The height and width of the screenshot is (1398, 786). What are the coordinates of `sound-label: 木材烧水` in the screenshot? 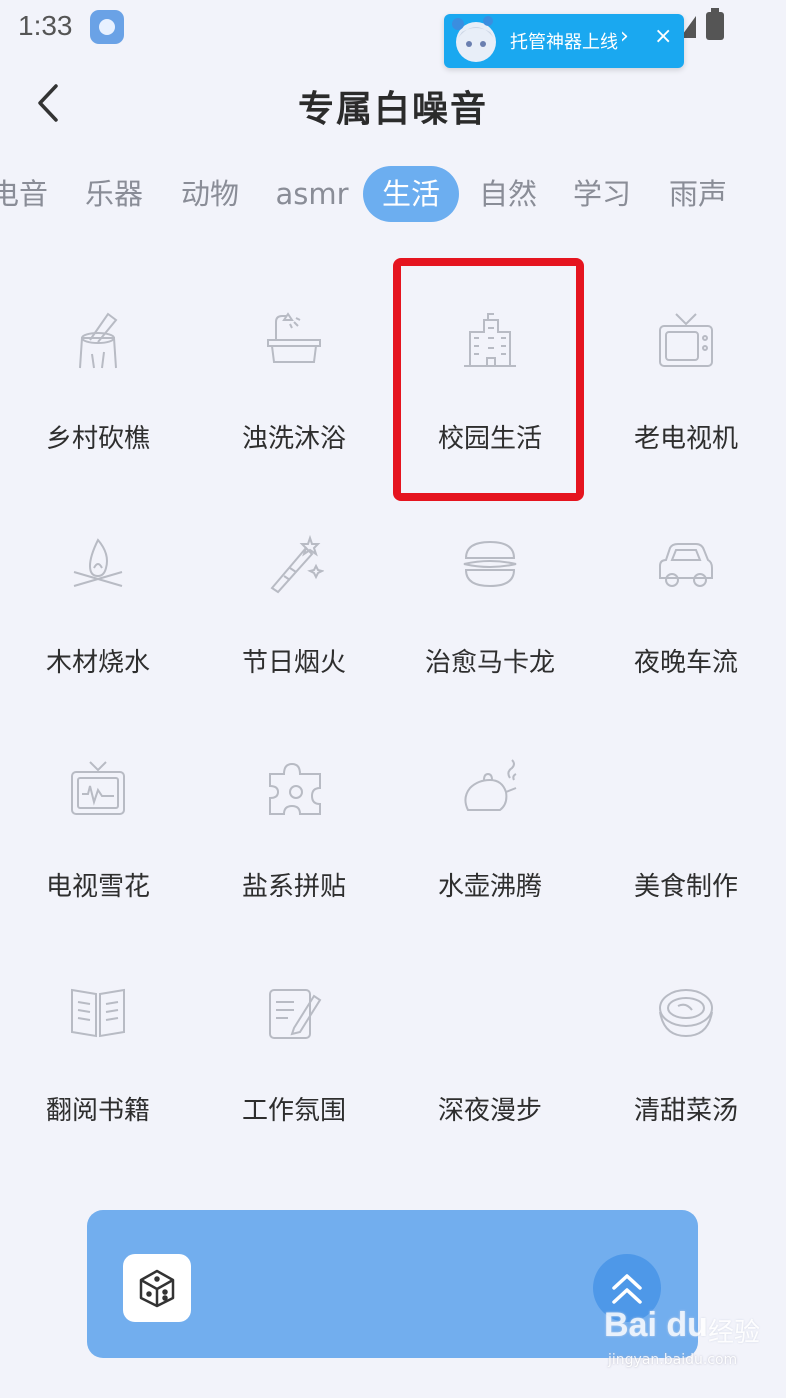 It's located at (97, 663).